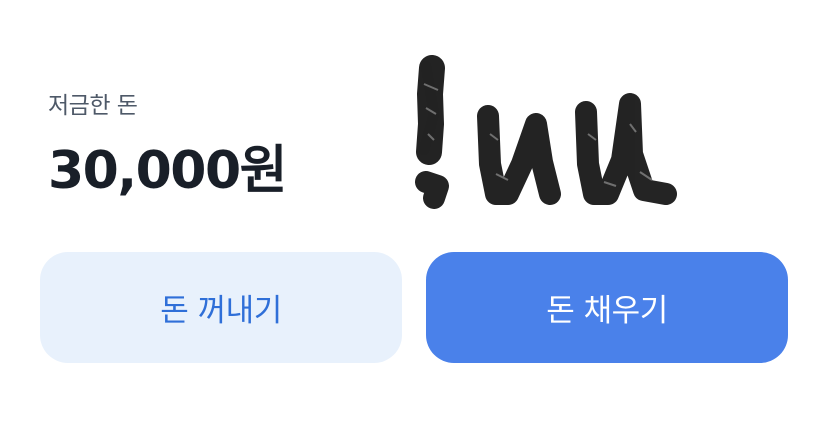 This screenshot has height=427, width=828. Describe the element at coordinates (93, 106) in the screenshot. I see `balance-label: 저금한 돈` at that location.